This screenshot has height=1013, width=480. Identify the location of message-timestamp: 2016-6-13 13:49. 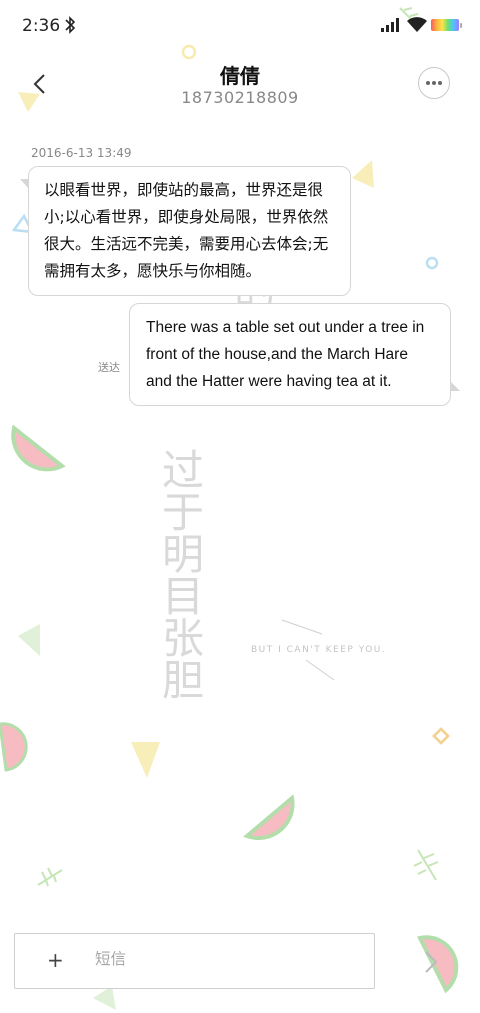
(81, 153).